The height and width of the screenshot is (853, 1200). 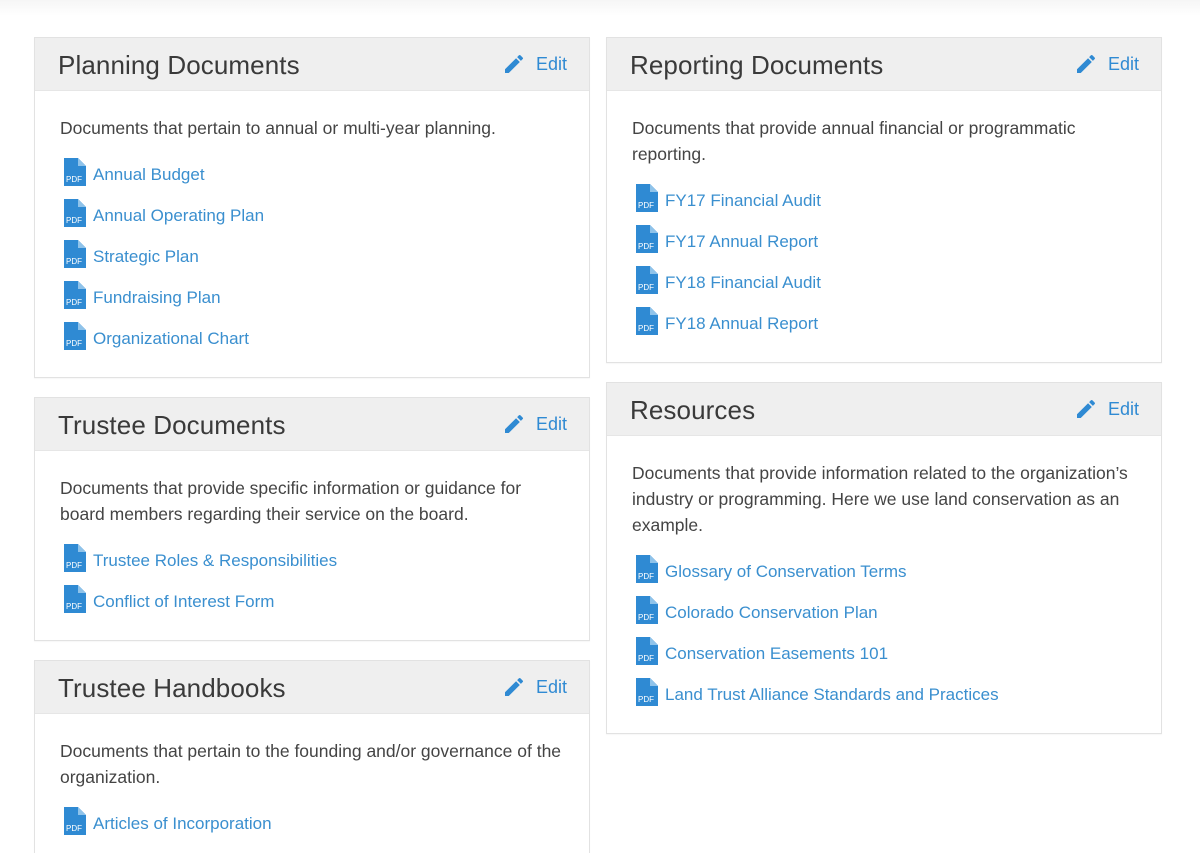 What do you see at coordinates (146, 257) in the screenshot?
I see `document-link: Strategic Plan` at bounding box center [146, 257].